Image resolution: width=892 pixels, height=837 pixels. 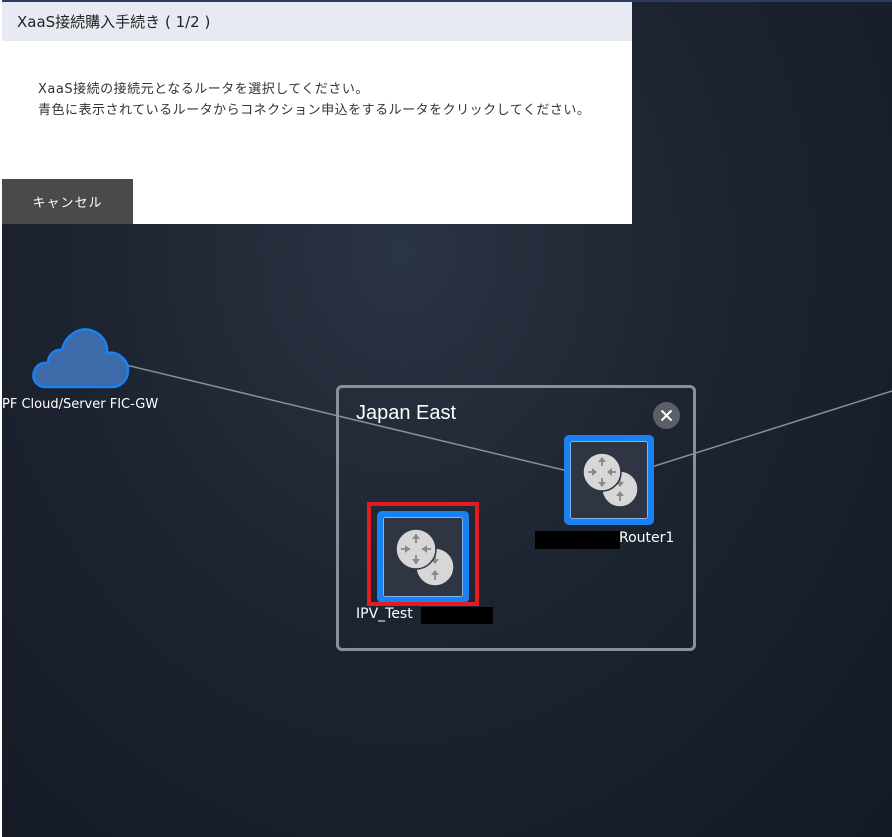 I want to click on region-close-button, so click(x=666, y=415).